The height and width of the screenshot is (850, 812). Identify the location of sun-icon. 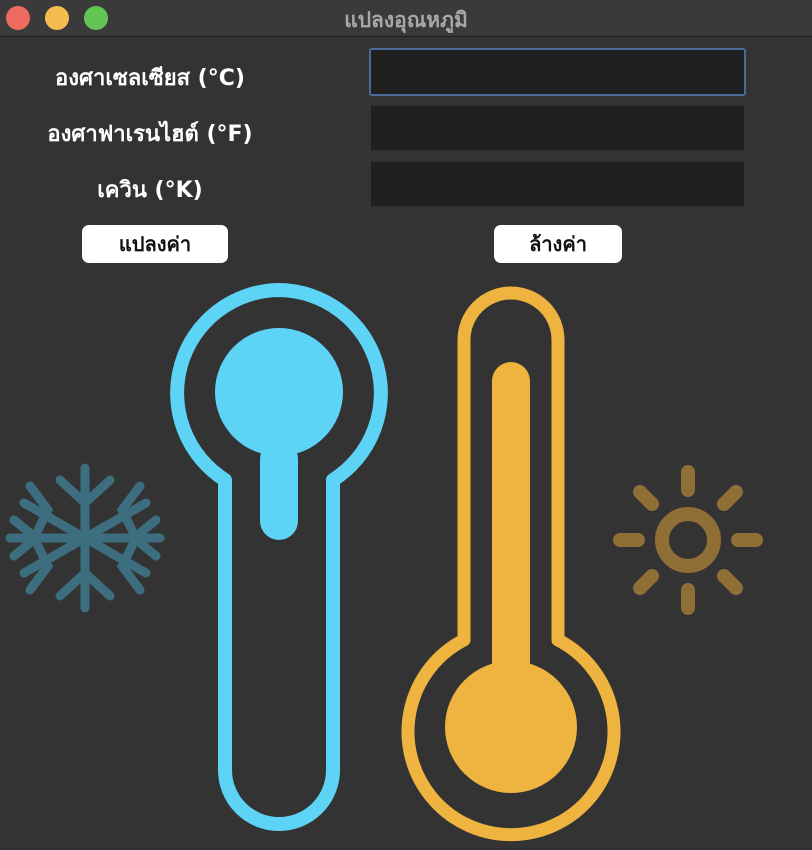
(688, 540).